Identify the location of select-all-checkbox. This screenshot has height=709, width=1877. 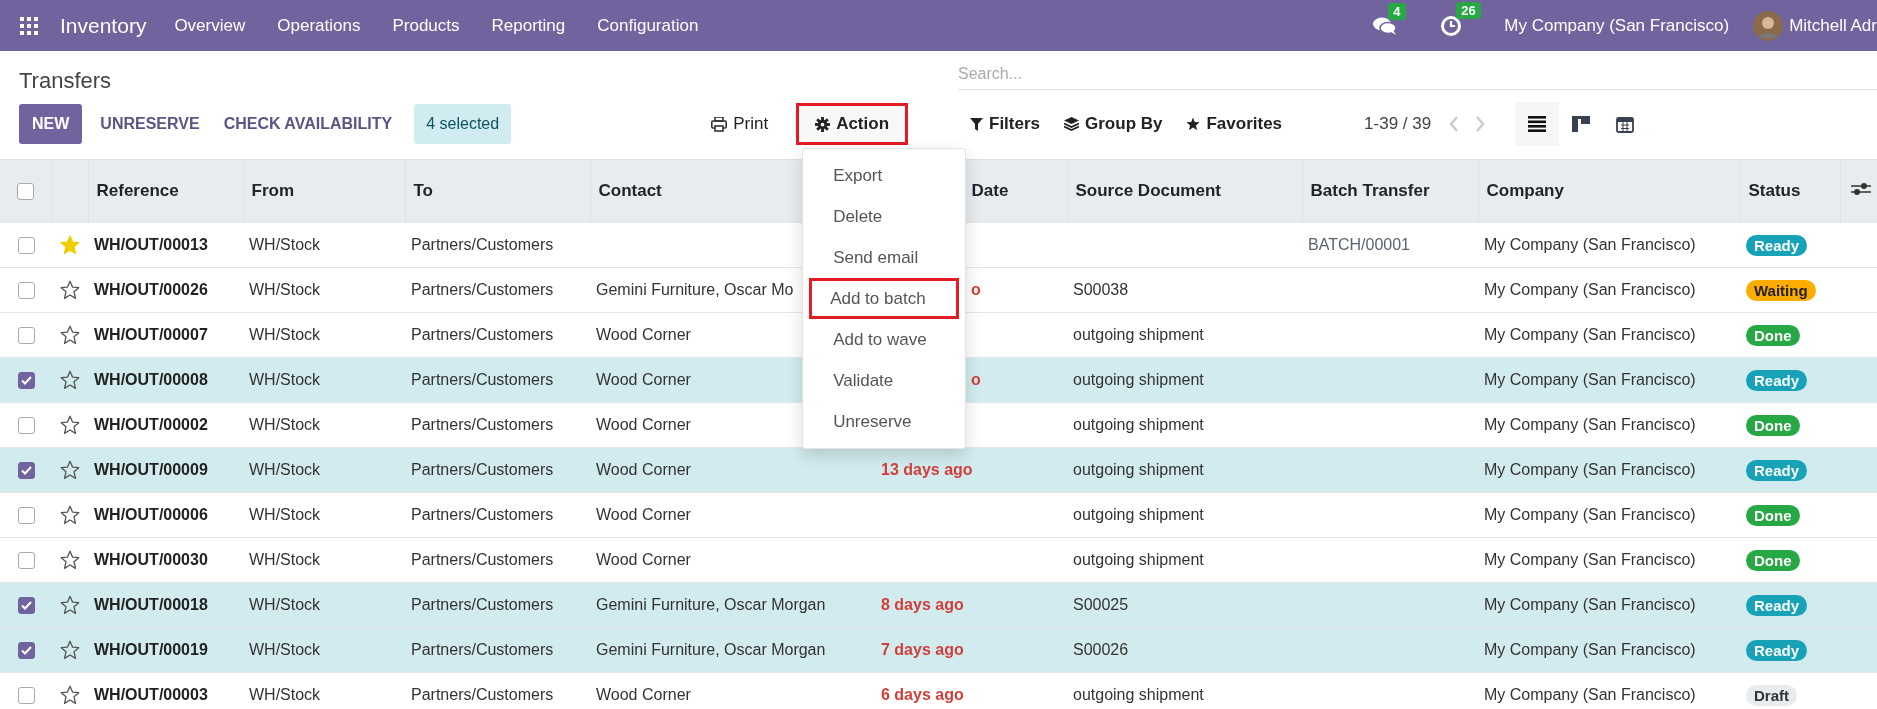
(26, 191).